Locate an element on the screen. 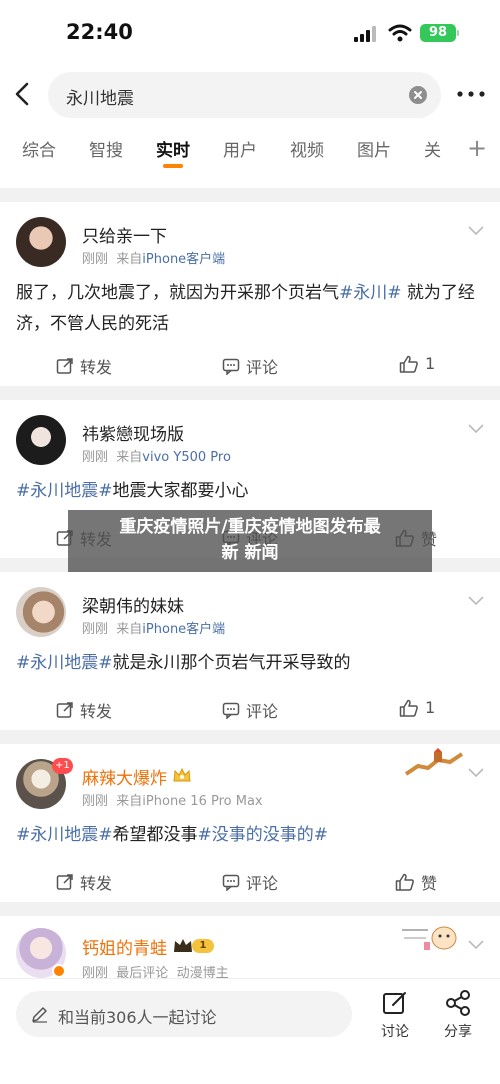 The height and width of the screenshot is (1084, 500). tab-users: 用户 is located at coordinates (240, 148).